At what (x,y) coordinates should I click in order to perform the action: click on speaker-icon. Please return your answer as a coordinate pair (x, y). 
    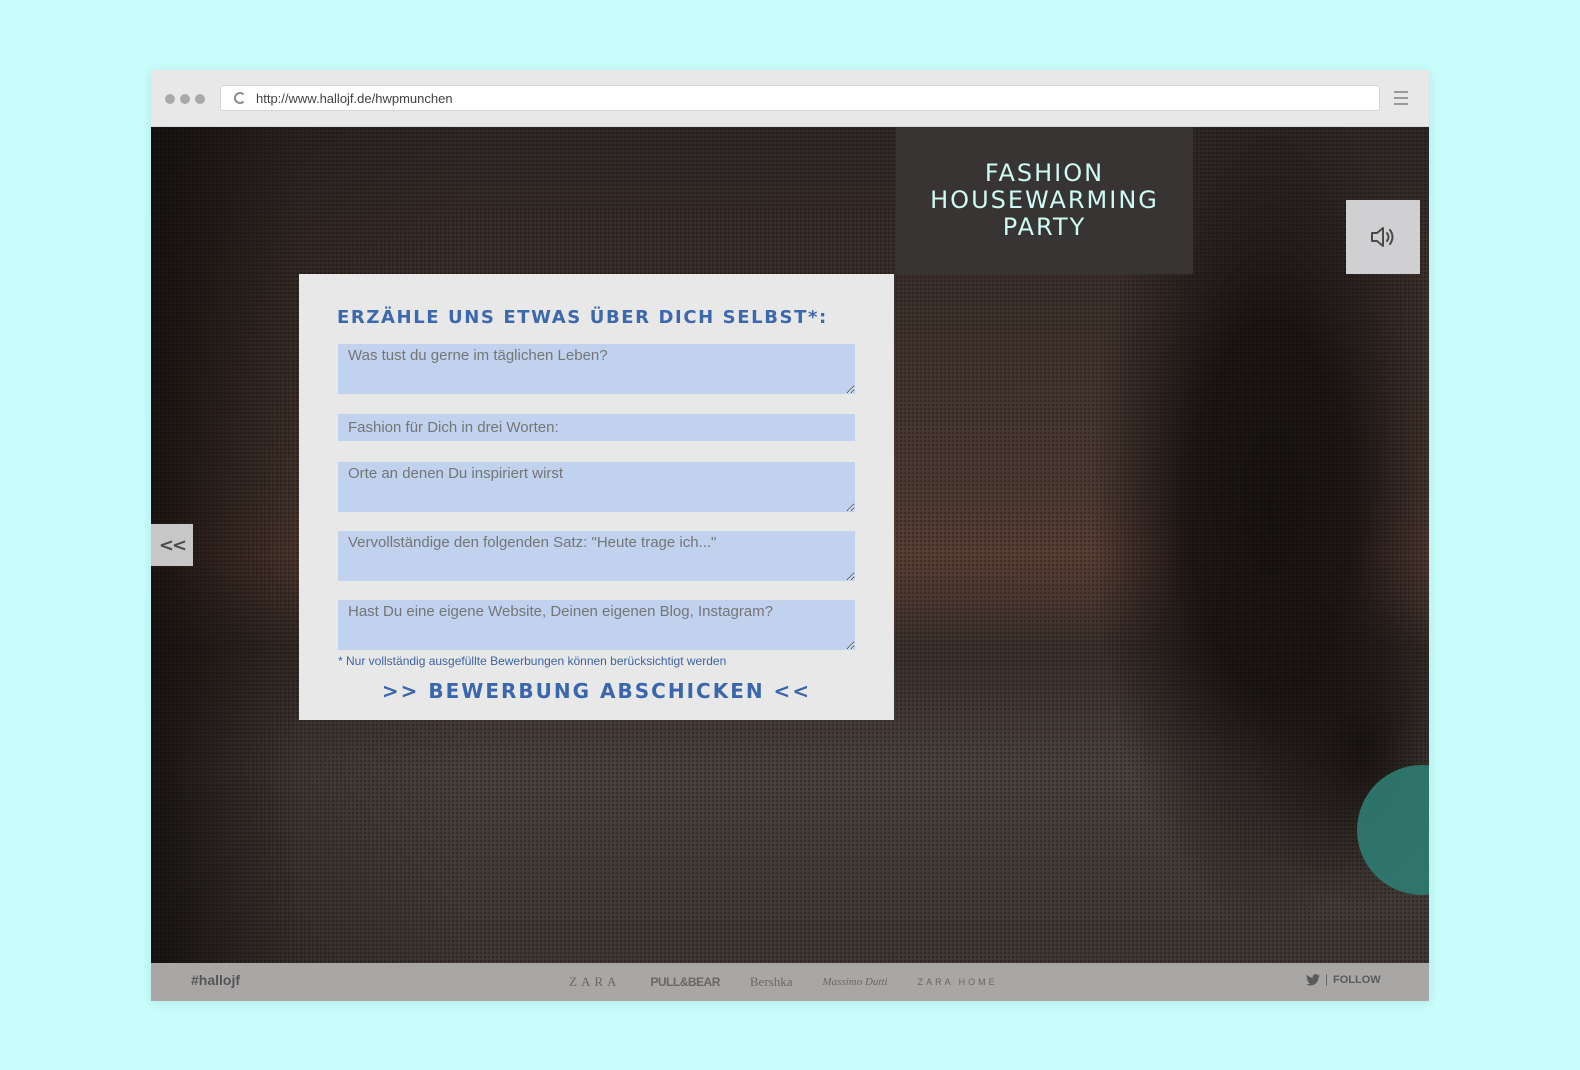
    Looking at the image, I should click on (1382, 237).